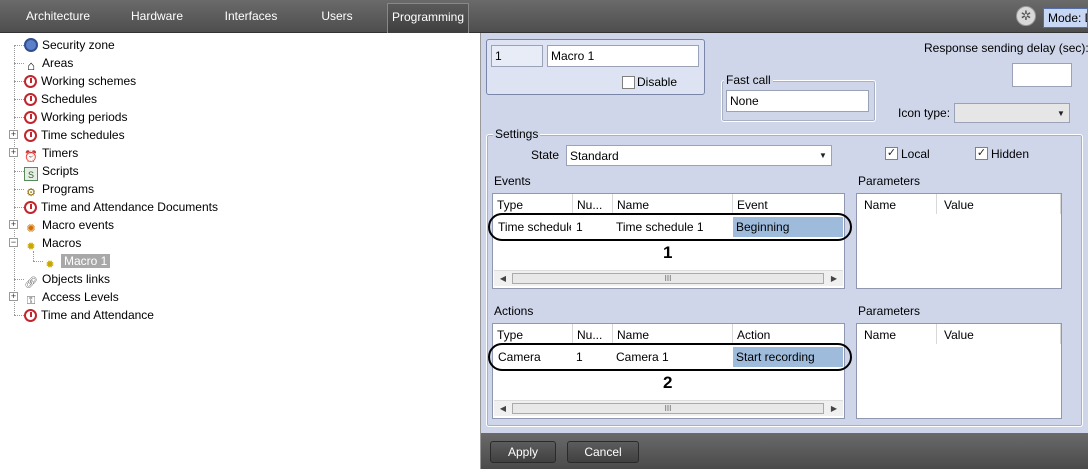  I want to click on macro-icon: ✹, so click(31, 247).